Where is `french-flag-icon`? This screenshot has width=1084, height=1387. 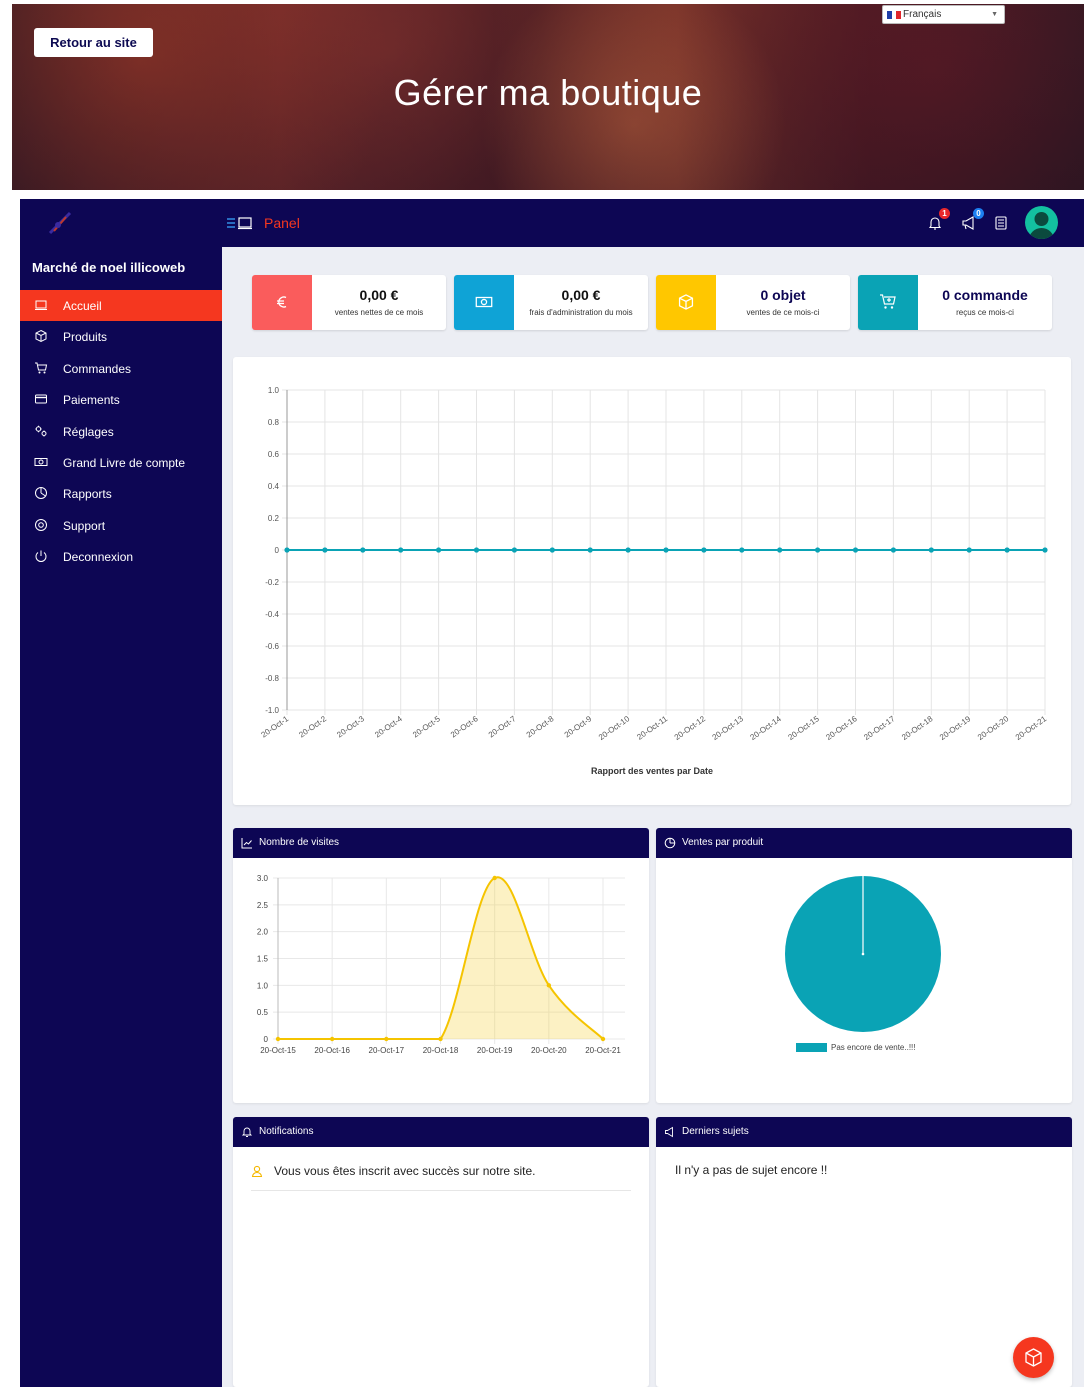 french-flag-icon is located at coordinates (894, 15).